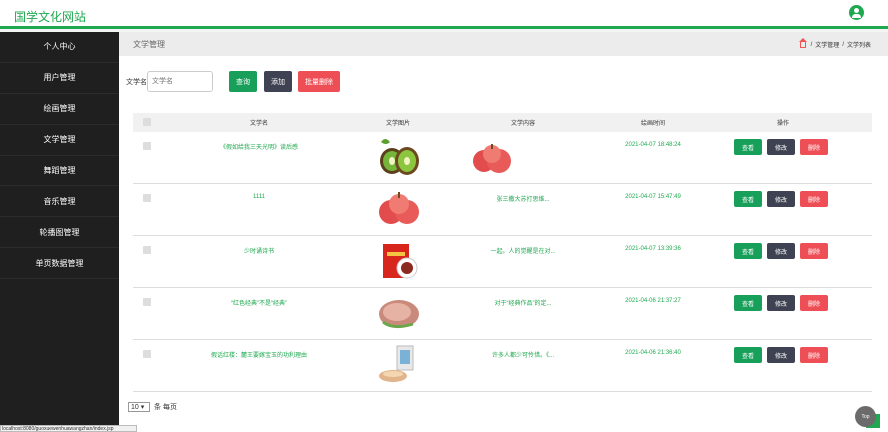  I want to click on query-button: 查询, so click(243, 81).